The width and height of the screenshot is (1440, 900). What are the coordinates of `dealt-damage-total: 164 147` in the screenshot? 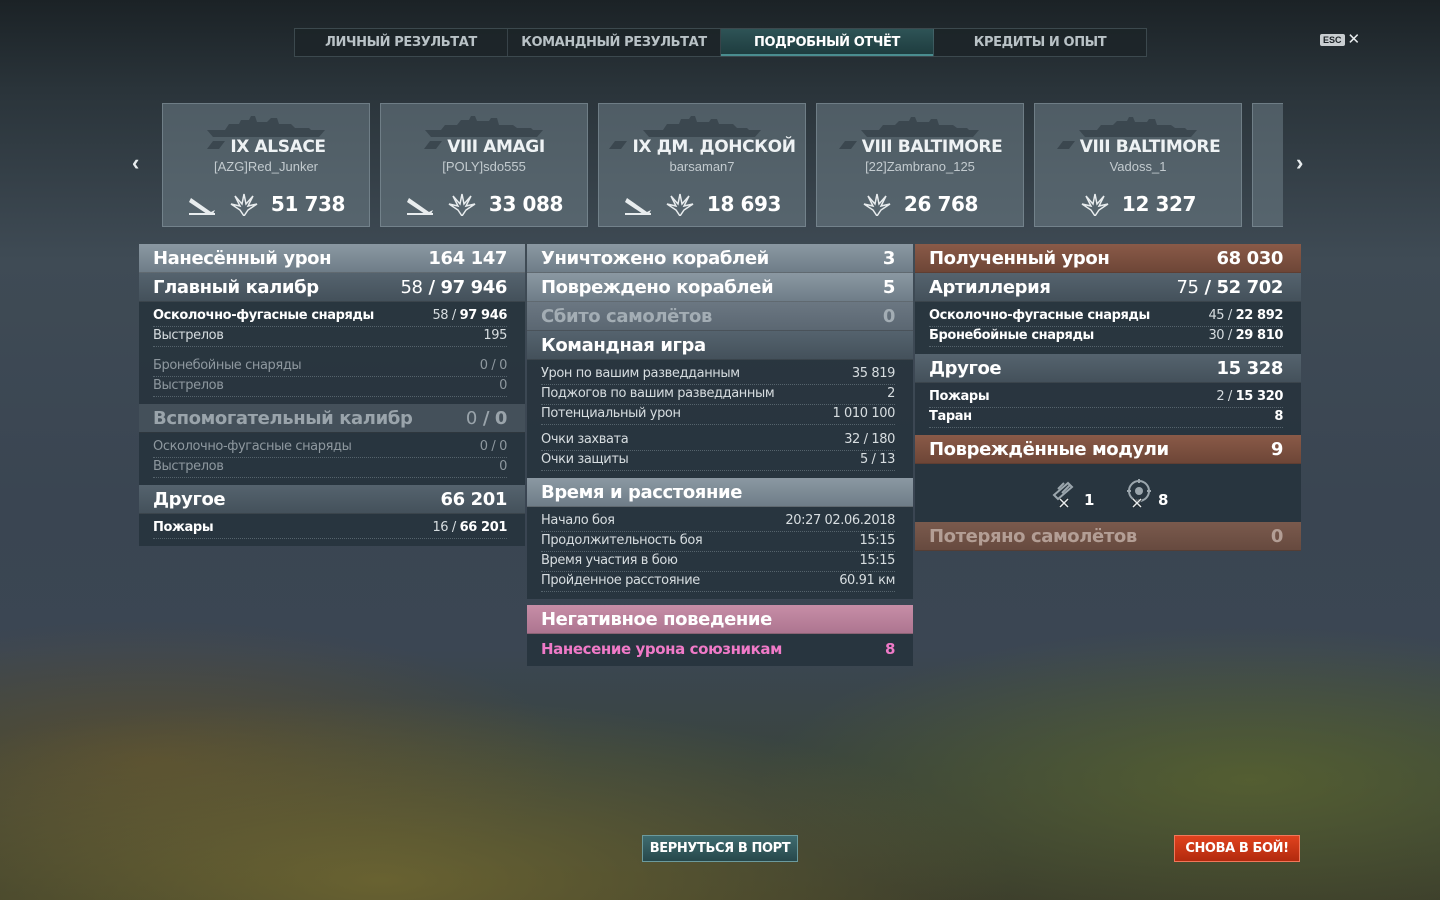 It's located at (467, 258).